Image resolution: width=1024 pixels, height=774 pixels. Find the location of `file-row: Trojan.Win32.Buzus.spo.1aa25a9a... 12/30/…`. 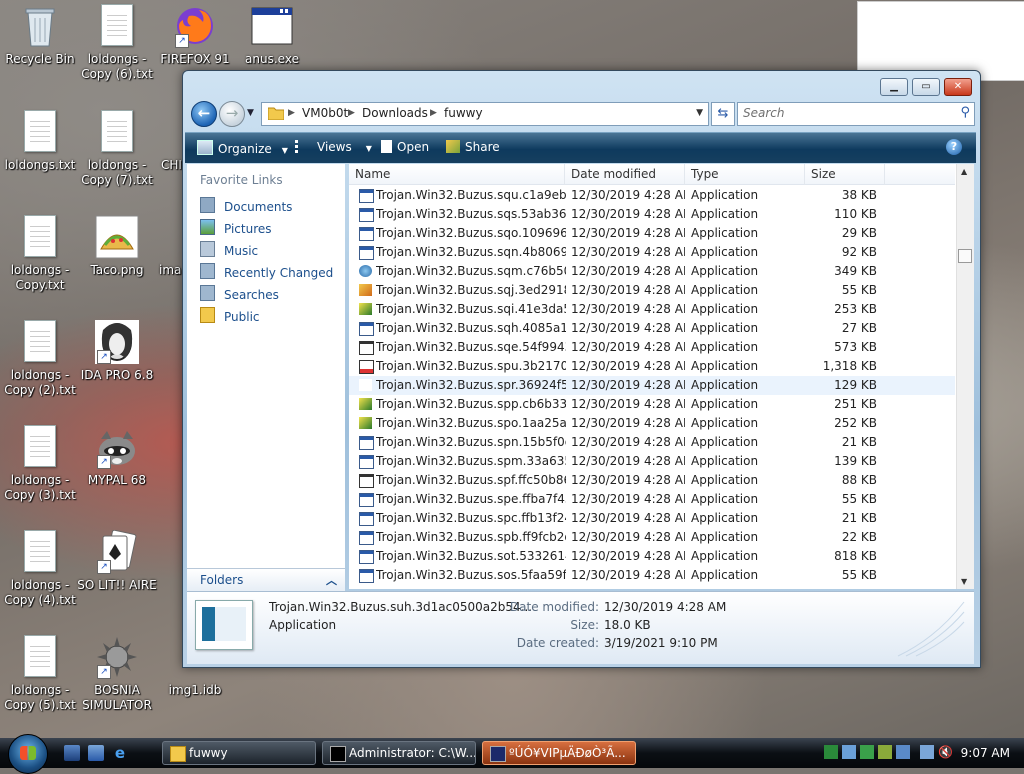

file-row: Trojan.Win32.Buzus.spo.1aa25a9a... 12/30/… is located at coordinates (652, 423).